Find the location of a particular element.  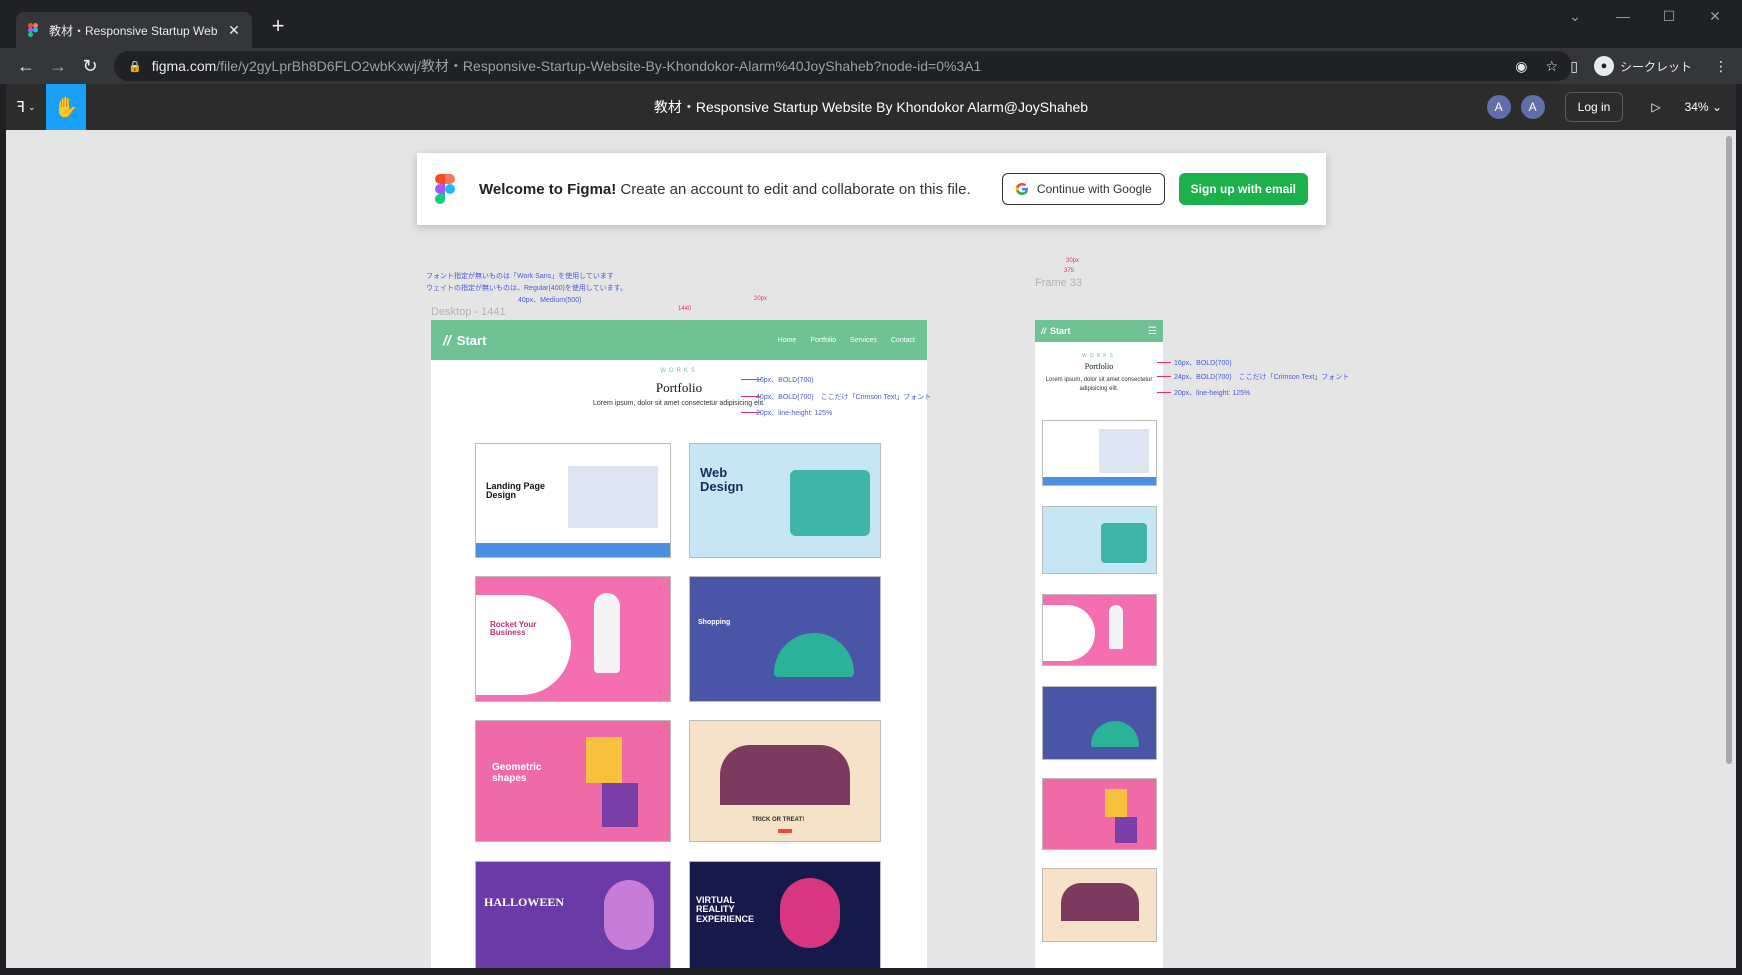

portfolio-card: Landing Page Design is located at coordinates (573, 500).